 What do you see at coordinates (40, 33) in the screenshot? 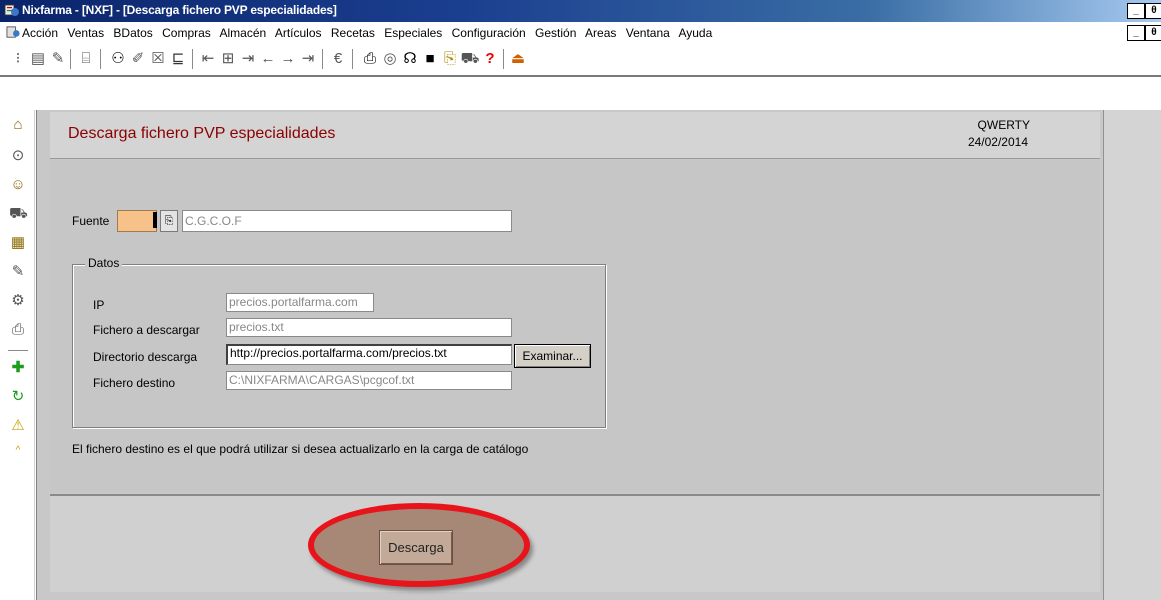
I see `menu-accion: Acción` at bounding box center [40, 33].